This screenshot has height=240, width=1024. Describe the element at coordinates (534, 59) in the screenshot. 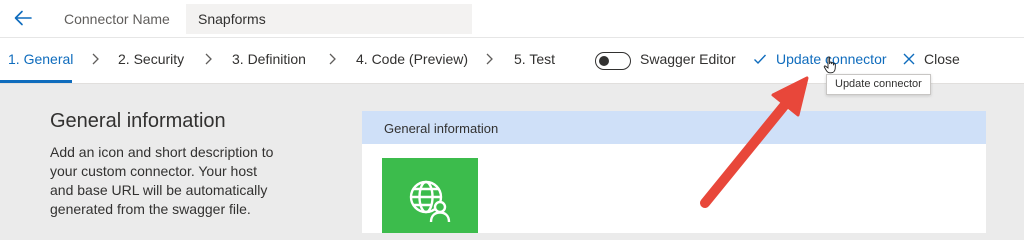

I see `step-test: 5. Test` at that location.